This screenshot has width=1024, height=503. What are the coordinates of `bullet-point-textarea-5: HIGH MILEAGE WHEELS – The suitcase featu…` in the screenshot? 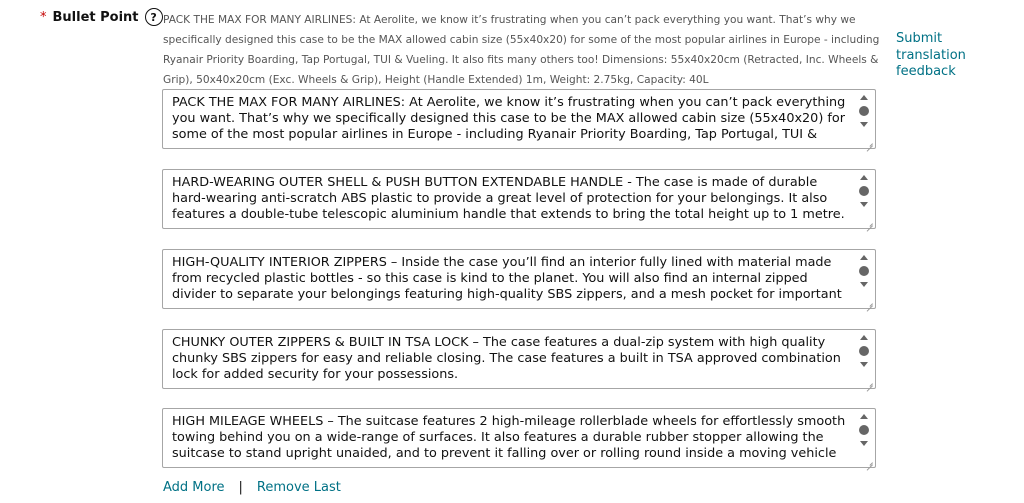 It's located at (519, 438).